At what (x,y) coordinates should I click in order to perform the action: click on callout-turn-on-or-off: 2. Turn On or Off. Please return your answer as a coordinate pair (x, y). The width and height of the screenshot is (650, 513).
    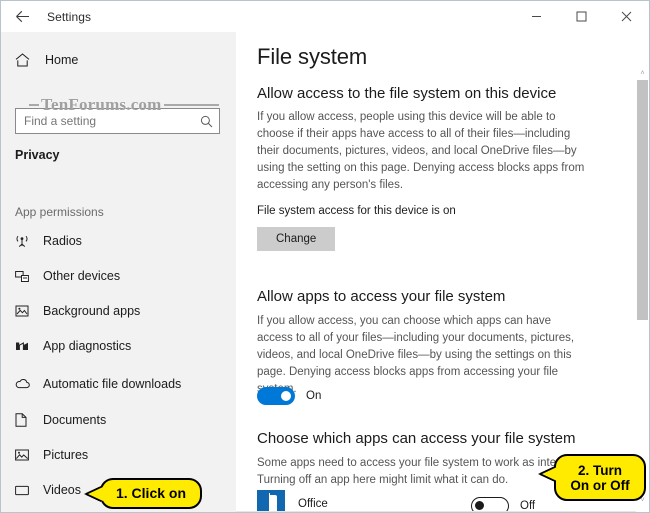
    Looking at the image, I should click on (594, 477).